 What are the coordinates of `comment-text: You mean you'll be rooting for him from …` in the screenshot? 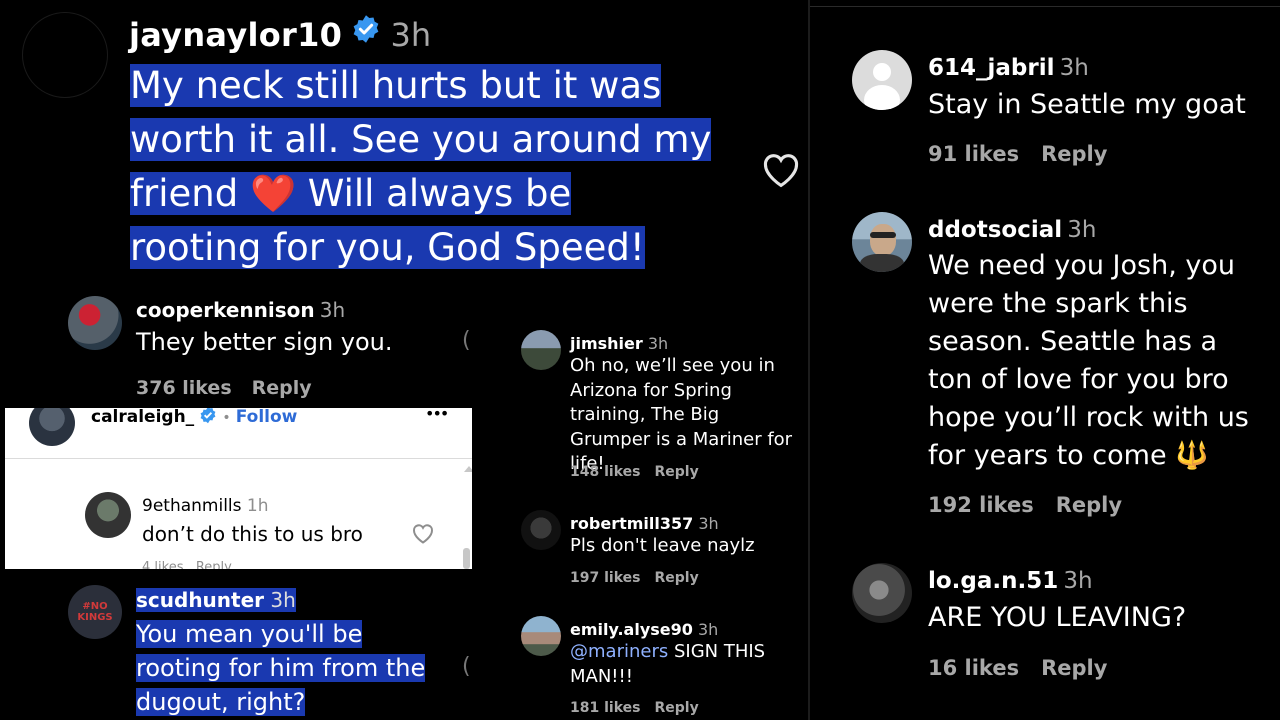 It's located at (281, 669).